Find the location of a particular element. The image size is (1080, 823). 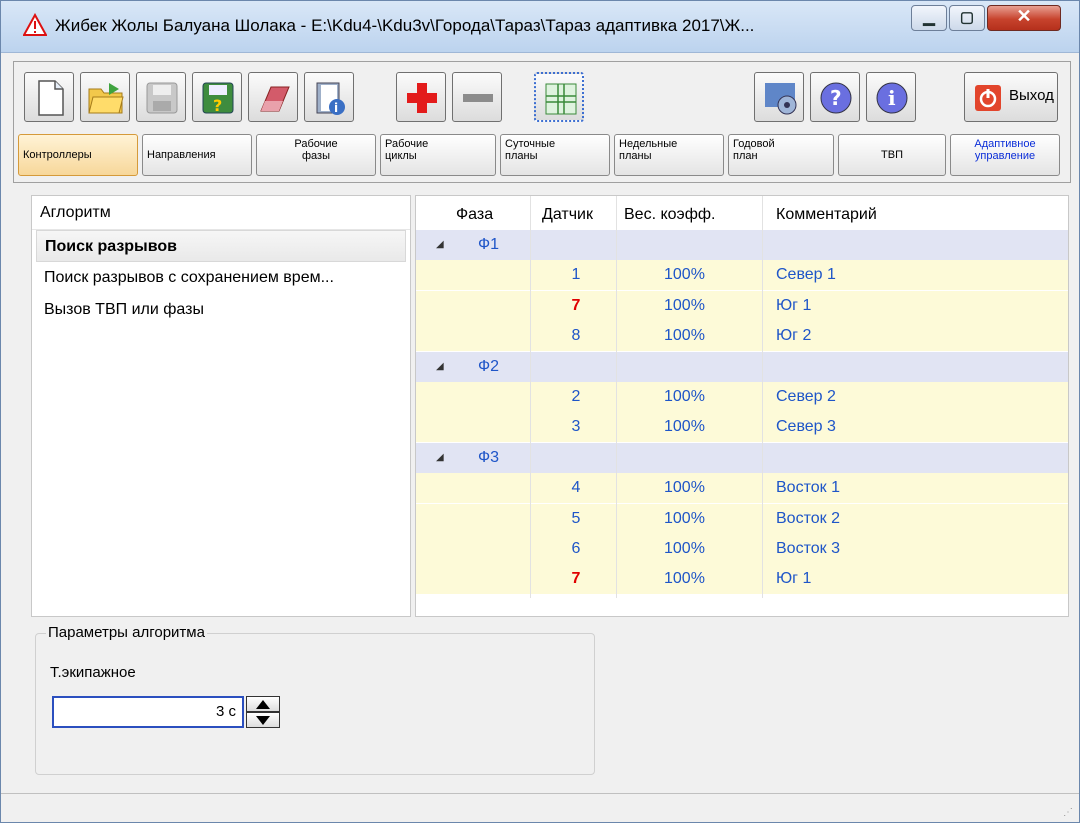

tab-weekly-plans: Недельные планы is located at coordinates (669, 155).